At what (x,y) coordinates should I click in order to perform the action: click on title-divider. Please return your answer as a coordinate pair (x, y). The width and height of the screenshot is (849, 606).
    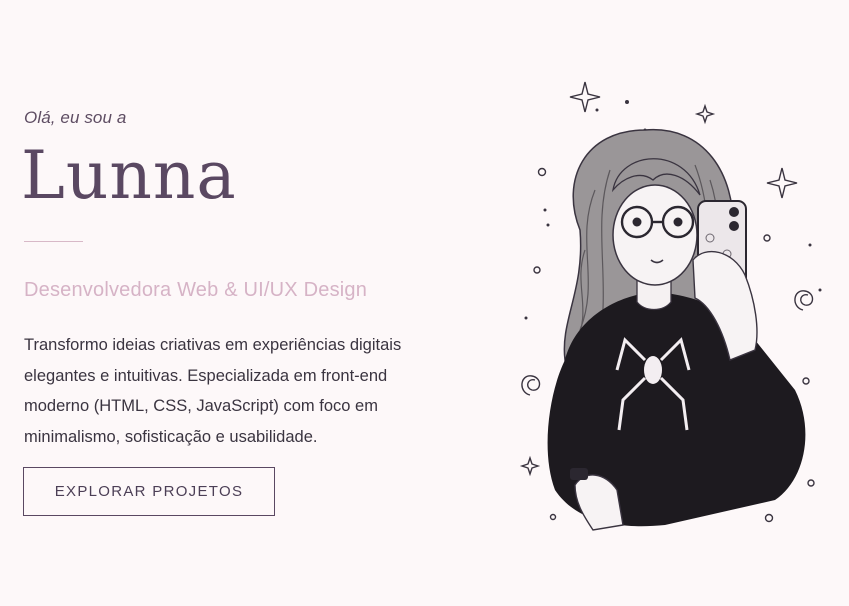
    Looking at the image, I should click on (53, 241).